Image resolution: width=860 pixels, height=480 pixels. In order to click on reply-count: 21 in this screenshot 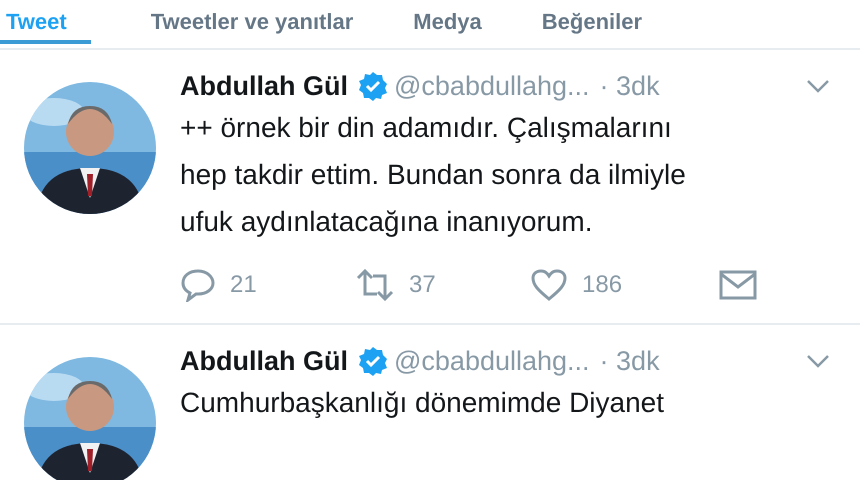, I will do `click(243, 285)`.